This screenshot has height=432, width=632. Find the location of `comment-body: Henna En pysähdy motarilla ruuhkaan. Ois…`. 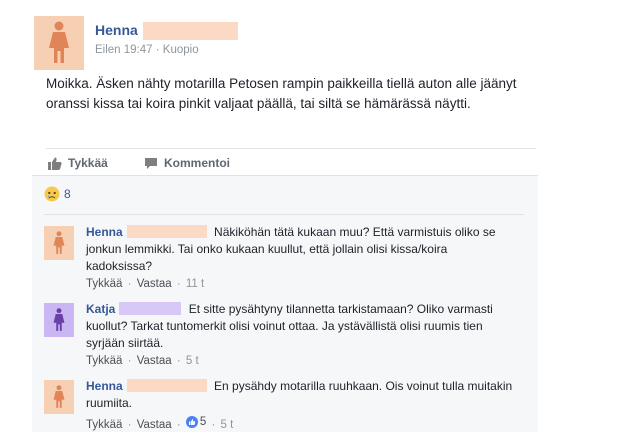

comment-body: Henna En pysähdy motarilla ruuhkaan. Ois… is located at coordinates (301, 395).